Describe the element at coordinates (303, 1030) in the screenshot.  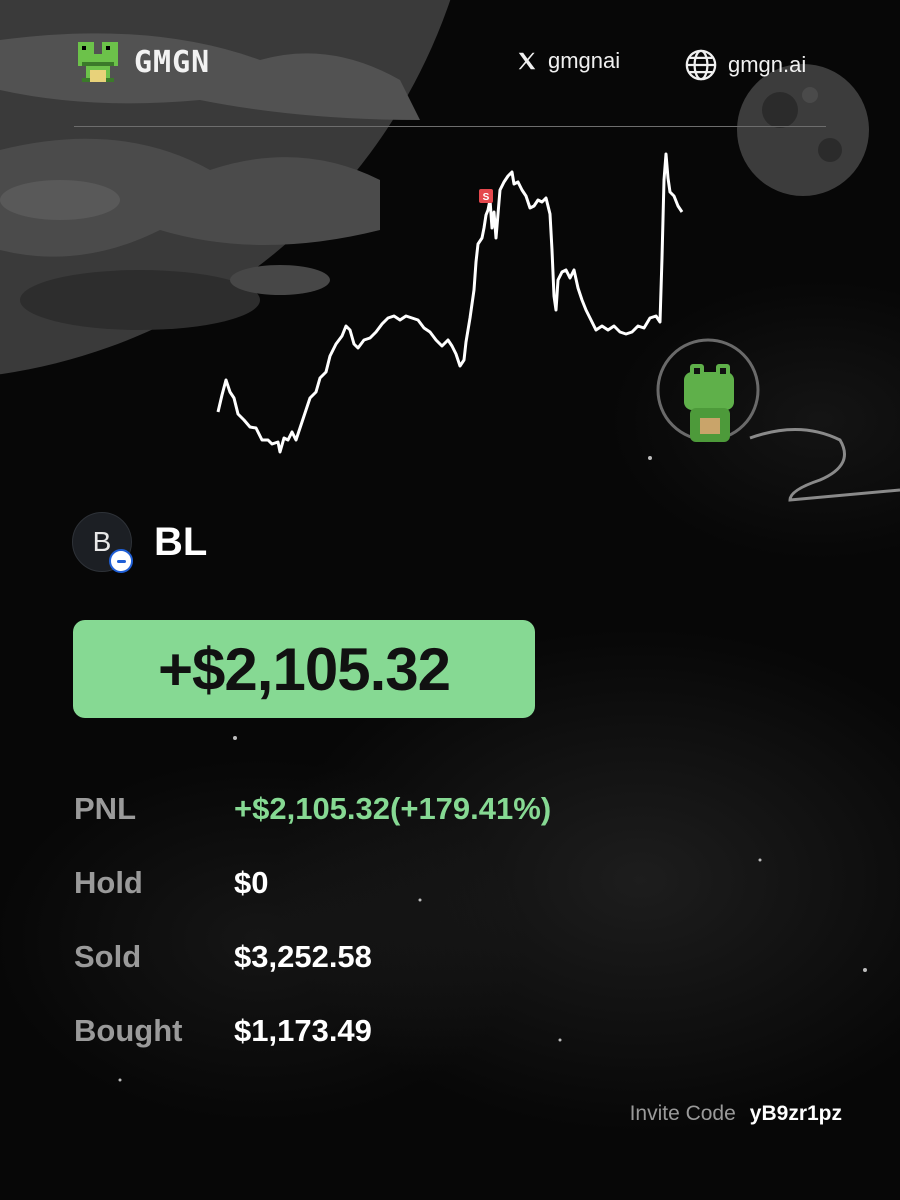
I see `stat-value: $1,173.49` at that location.